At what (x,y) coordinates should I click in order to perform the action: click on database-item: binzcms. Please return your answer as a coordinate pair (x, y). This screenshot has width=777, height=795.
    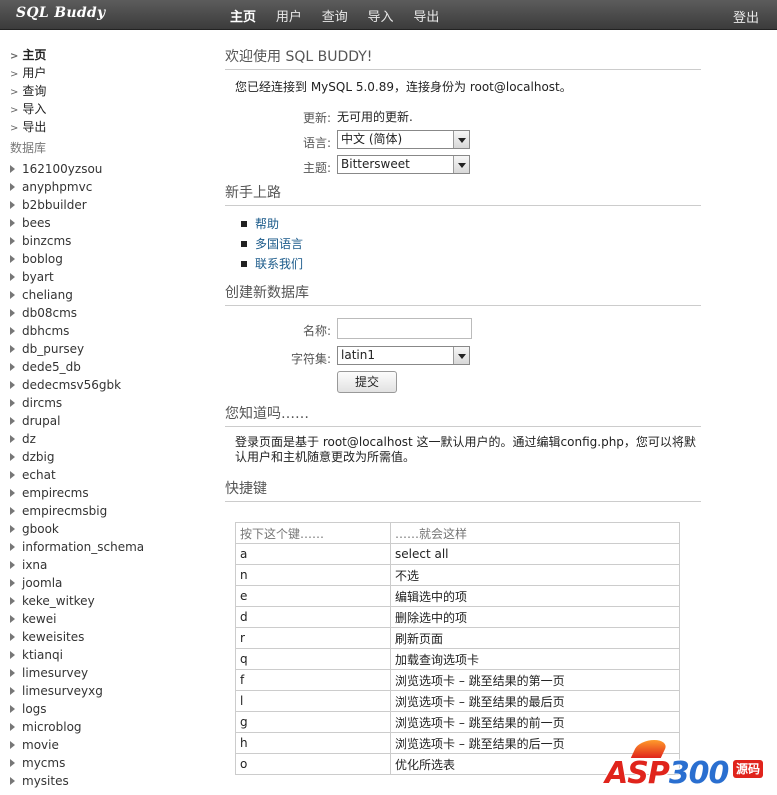
    Looking at the image, I should click on (105, 241).